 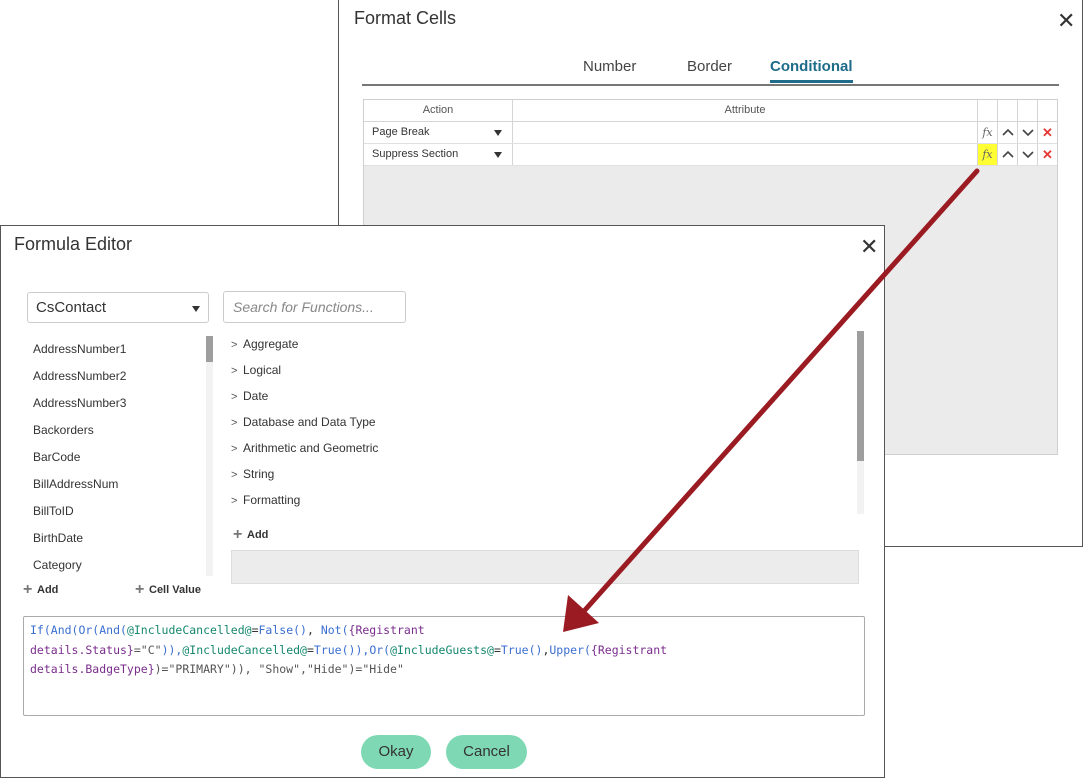 I want to click on cell-value-button: + Cell Value, so click(x=168, y=590).